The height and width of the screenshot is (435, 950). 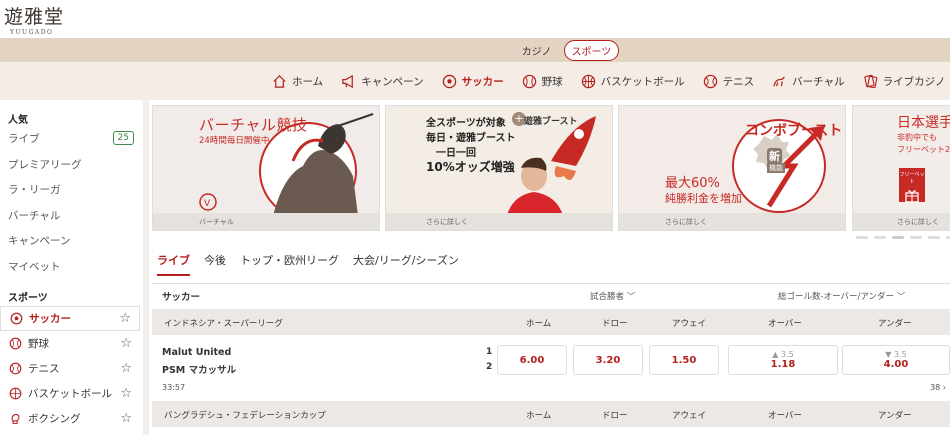 What do you see at coordinates (895, 324) in the screenshot?
I see `col-under: アンダー` at bounding box center [895, 324].